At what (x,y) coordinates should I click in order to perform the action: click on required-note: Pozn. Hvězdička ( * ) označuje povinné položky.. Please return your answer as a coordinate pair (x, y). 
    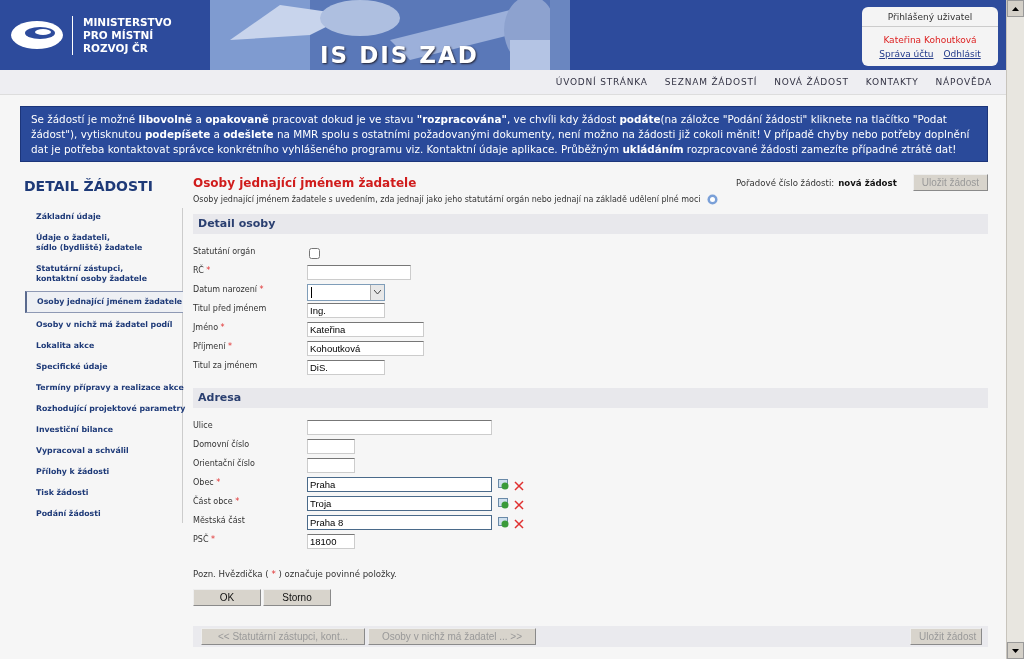
    Looking at the image, I should click on (295, 574).